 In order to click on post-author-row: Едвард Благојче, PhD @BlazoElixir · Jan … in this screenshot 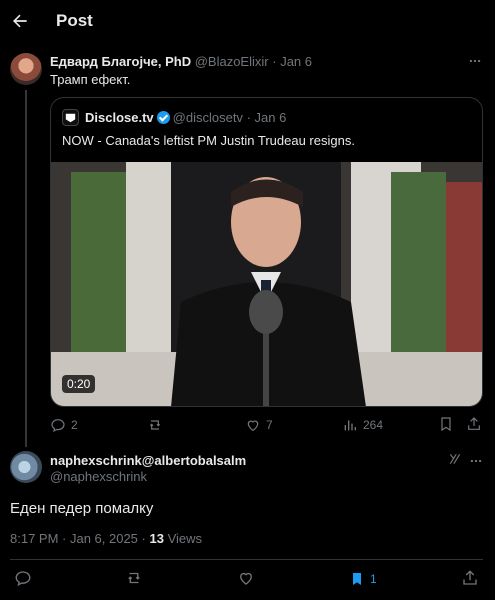, I will do `click(181, 61)`.